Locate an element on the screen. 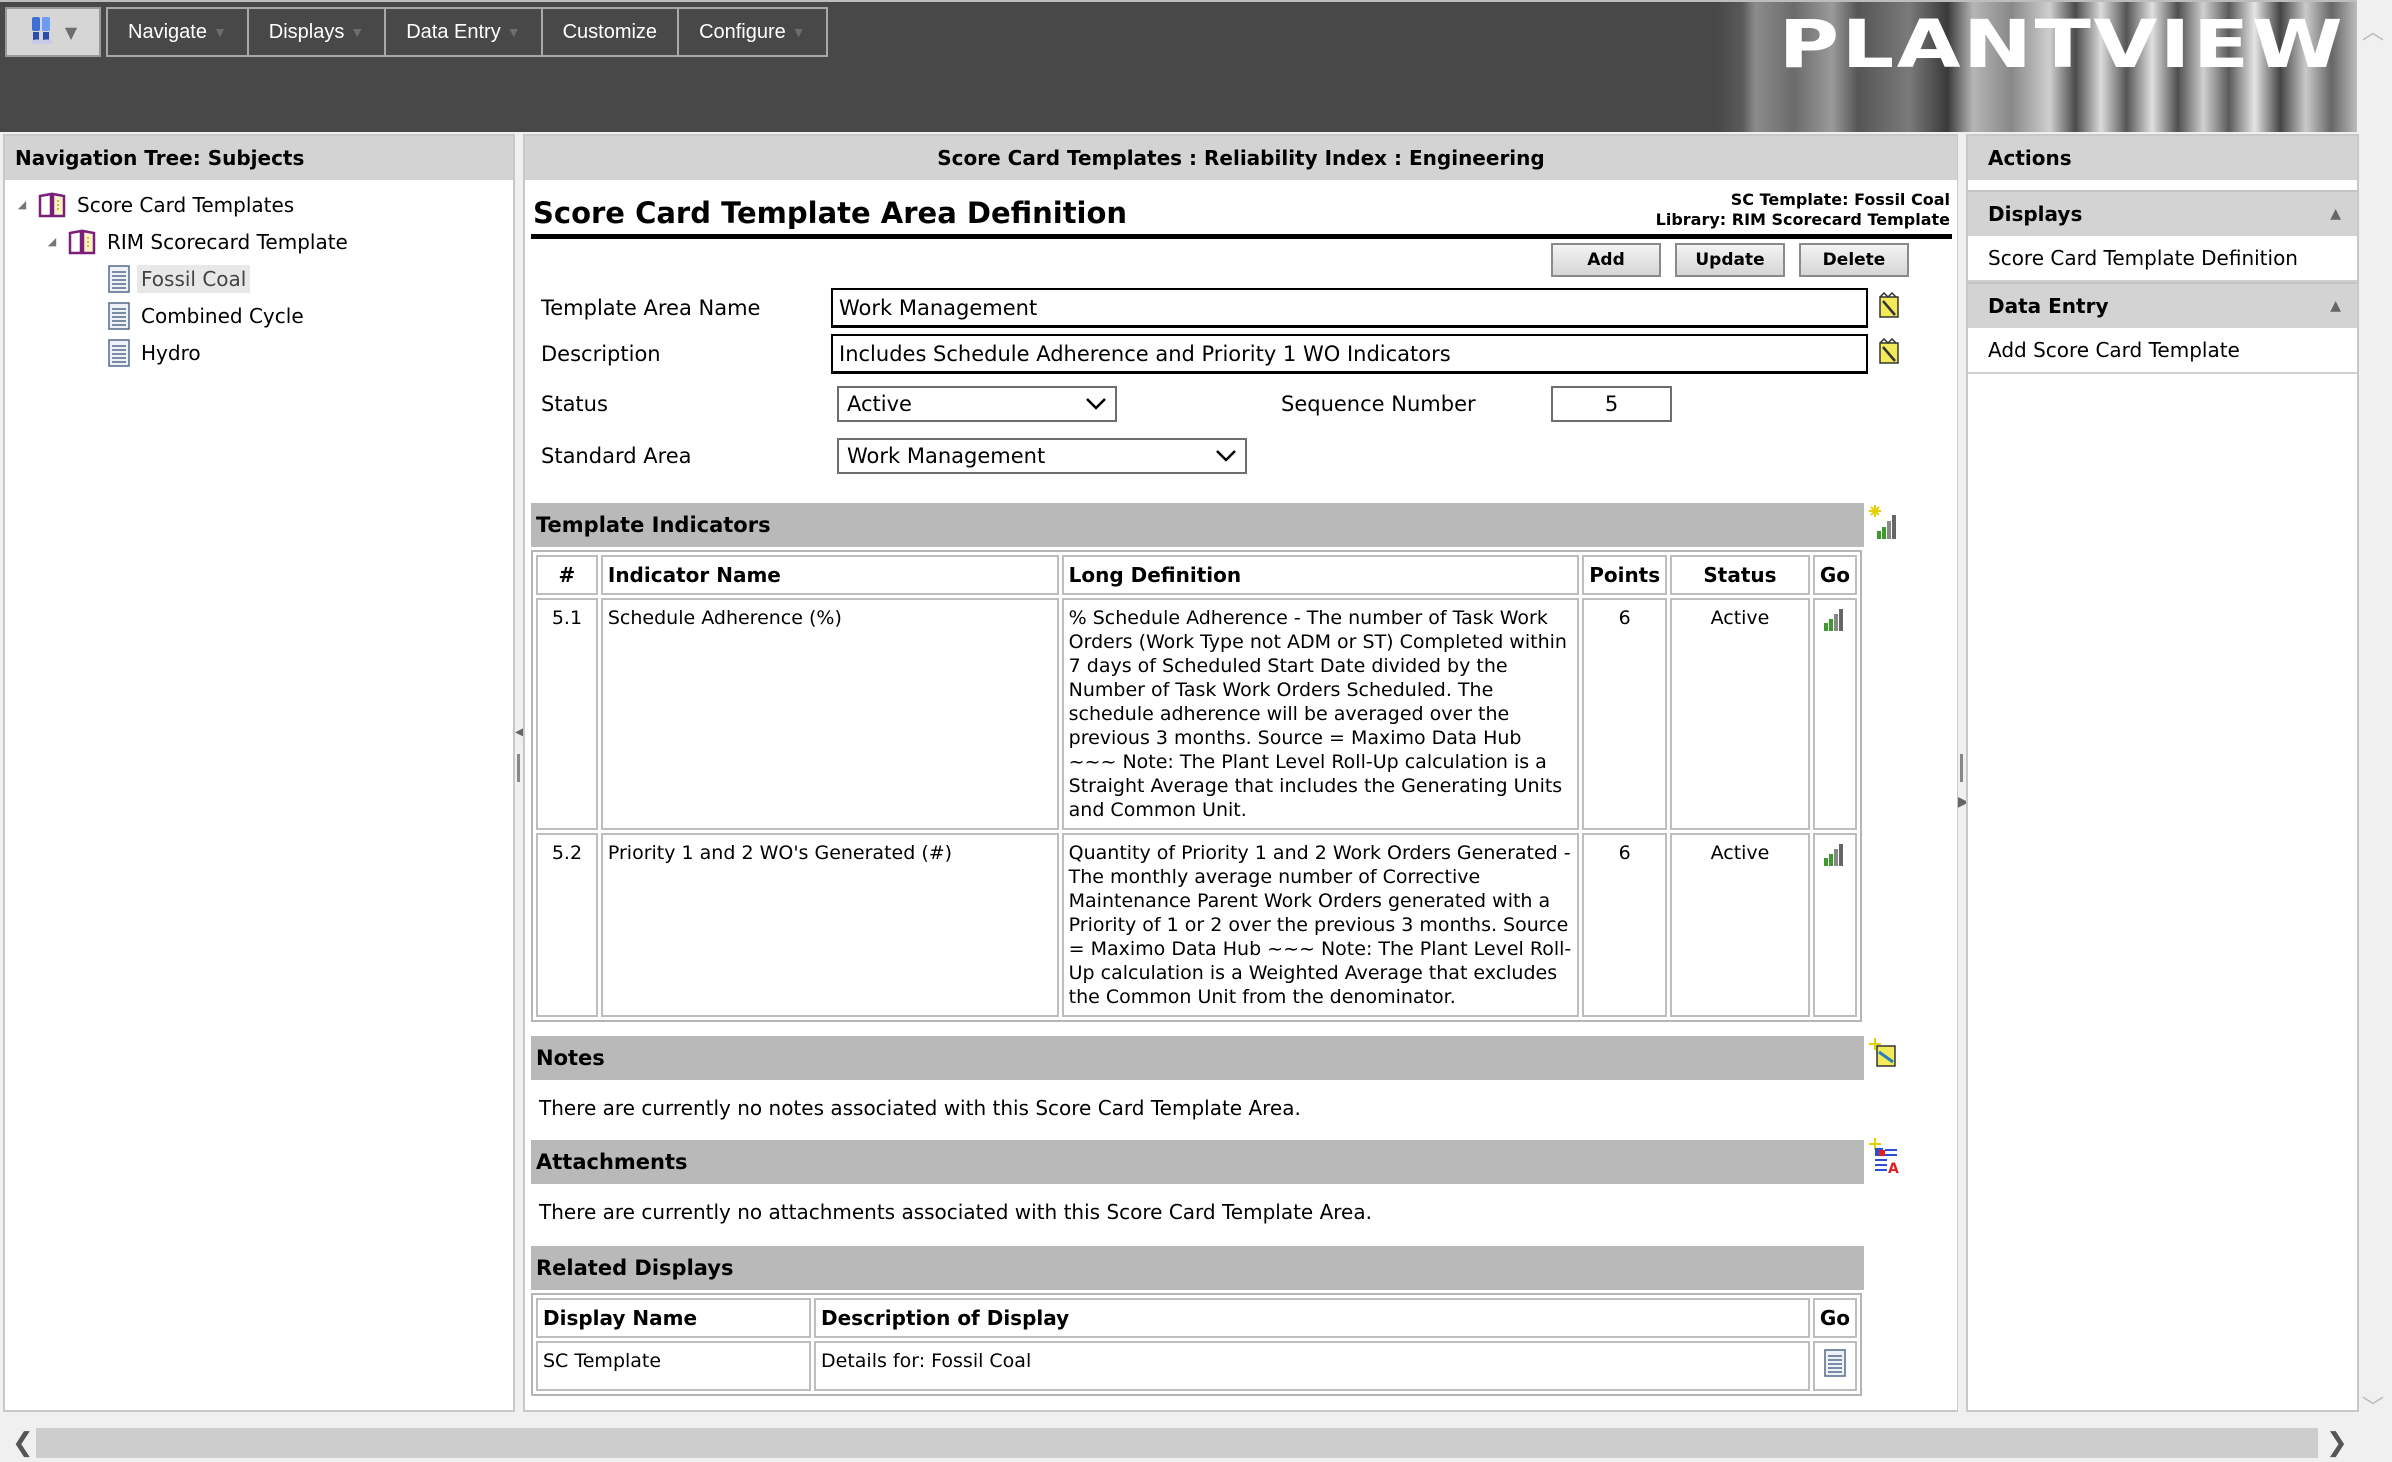  tree-item-label: Combined Cycle is located at coordinates (222, 315).